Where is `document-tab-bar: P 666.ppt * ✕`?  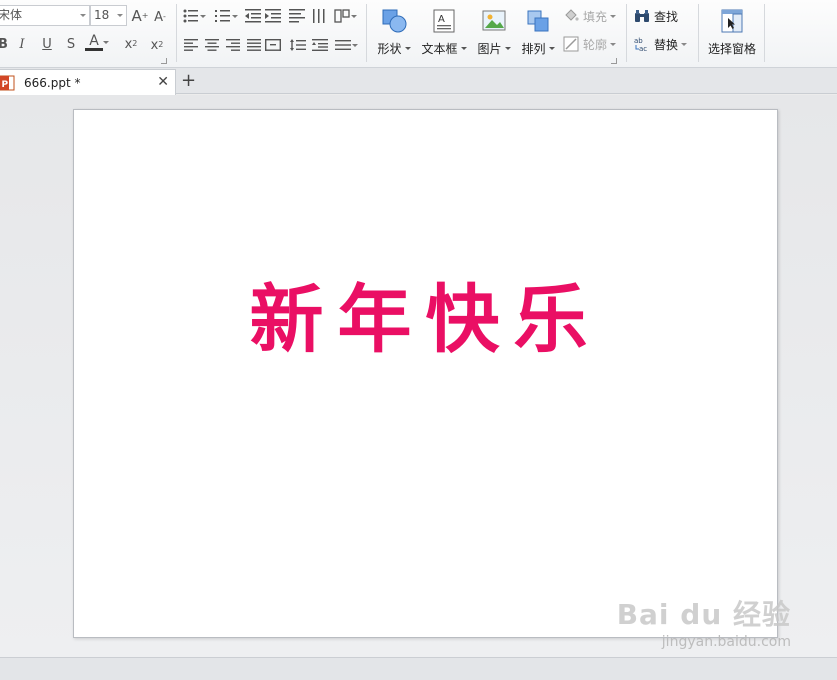
document-tab-bar: P 666.ppt * ✕ is located at coordinates (418, 81).